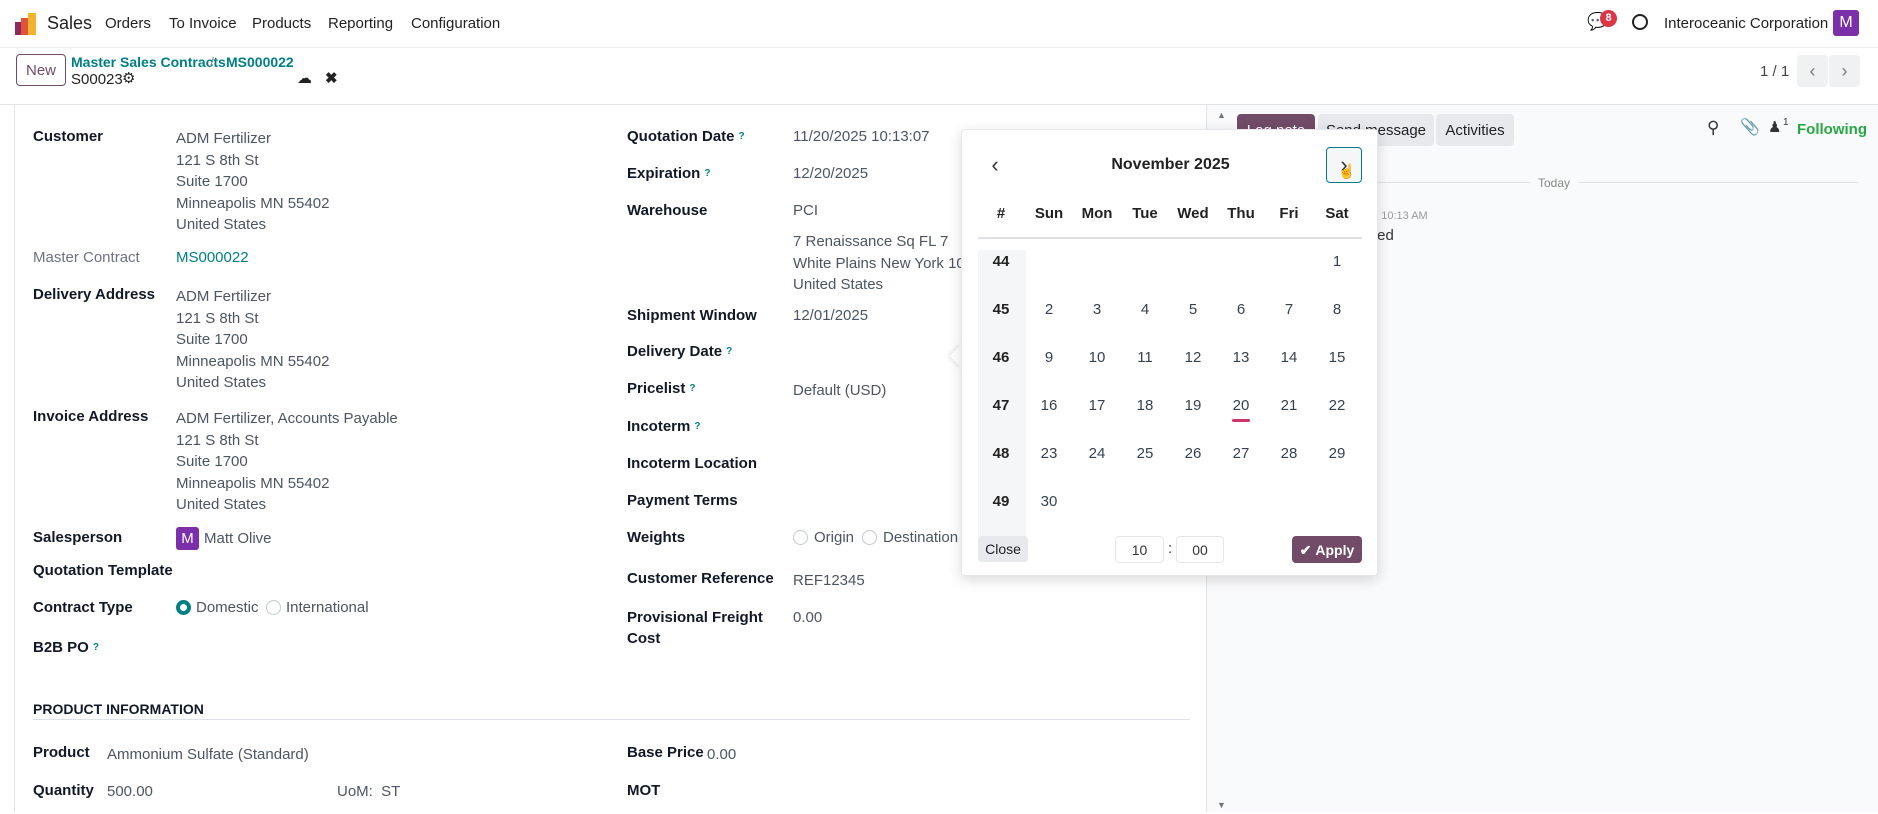 The height and width of the screenshot is (814, 1878). Describe the element at coordinates (838, 284) in the screenshot. I see `warehouse-line: United States` at that location.